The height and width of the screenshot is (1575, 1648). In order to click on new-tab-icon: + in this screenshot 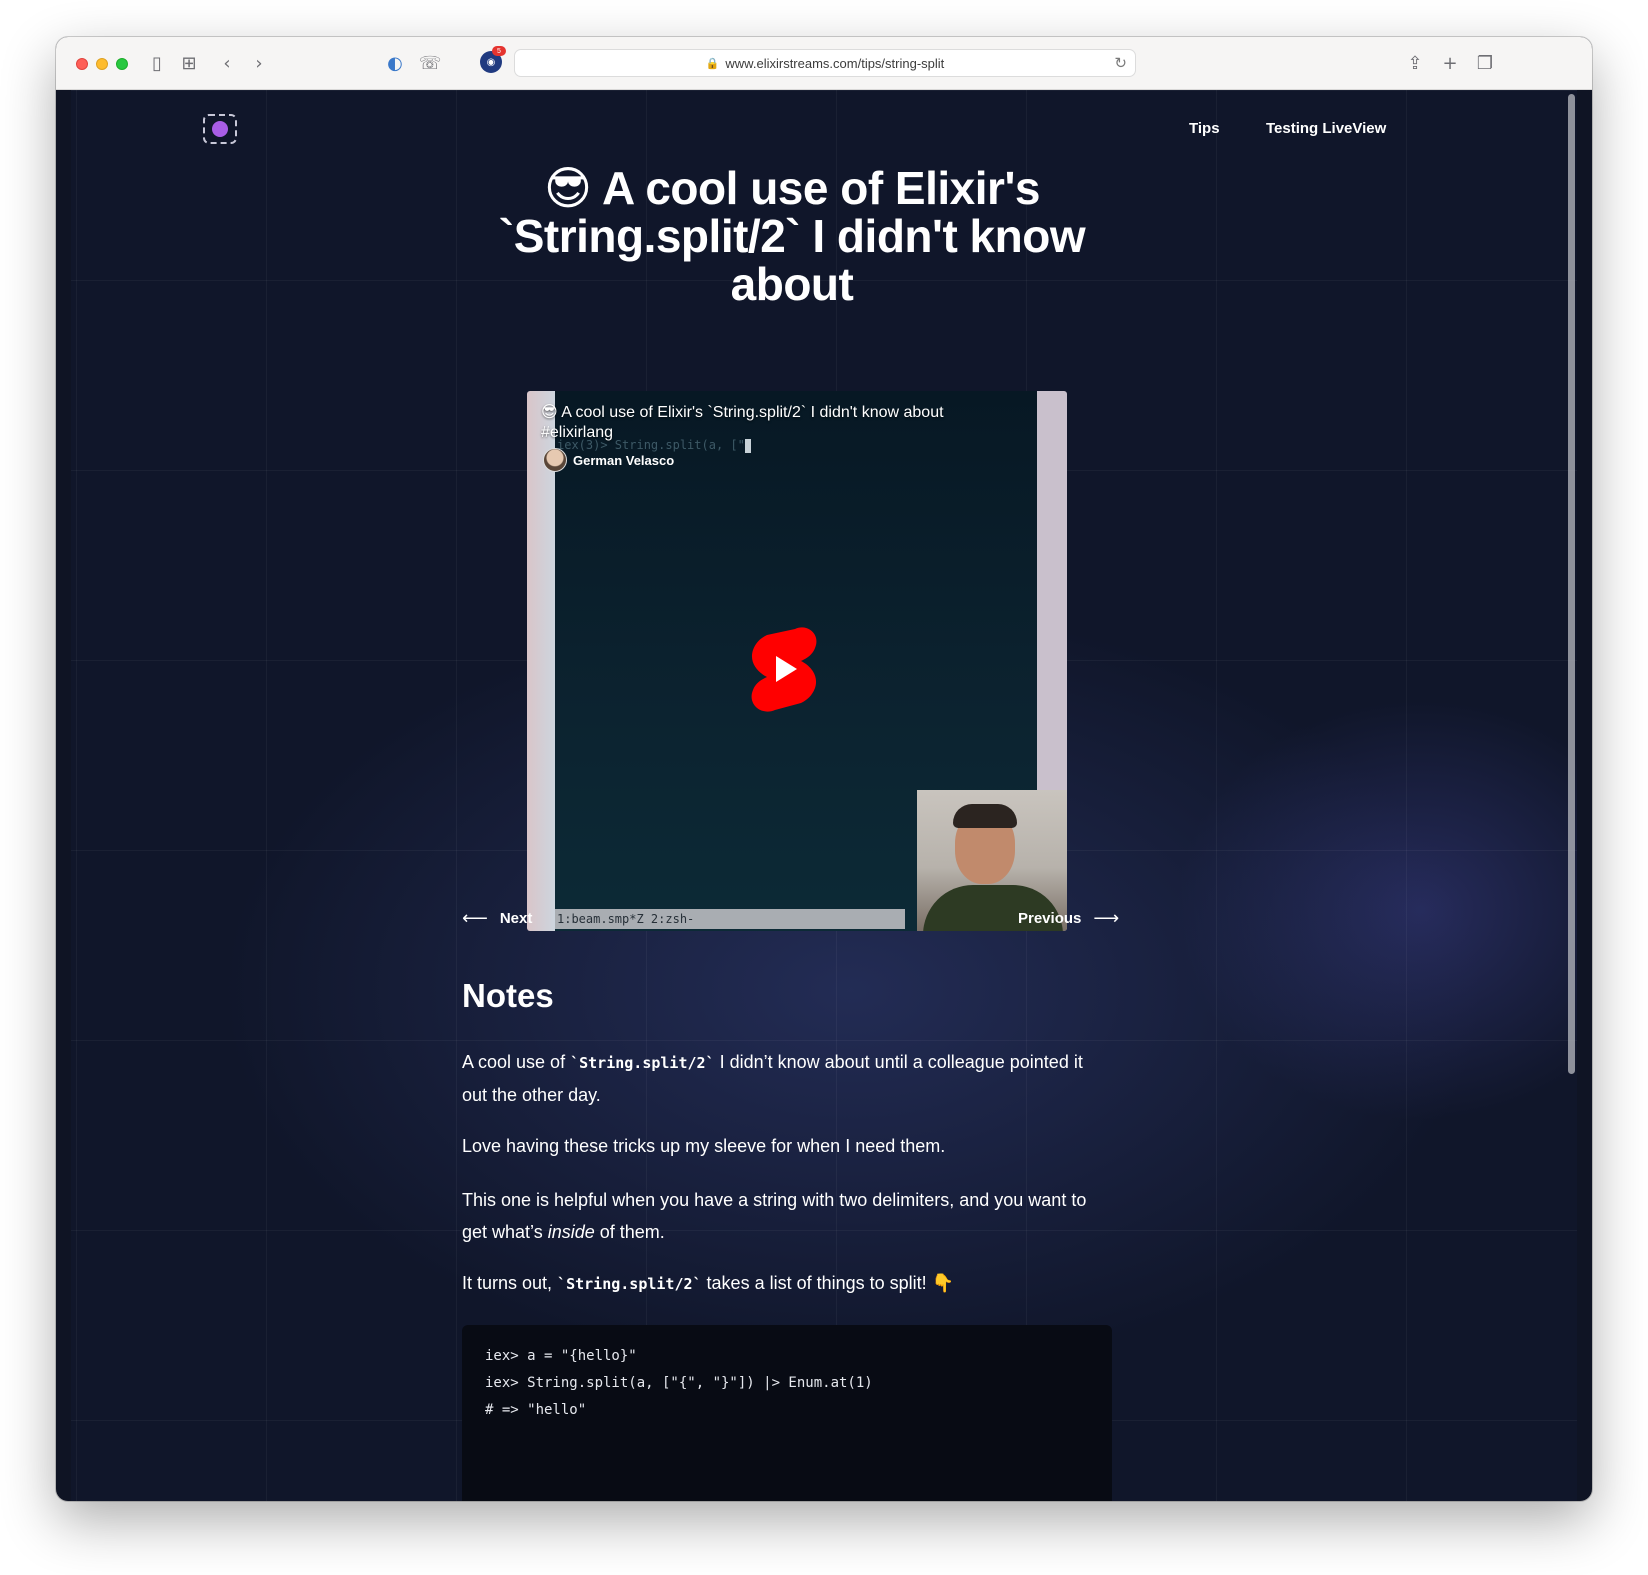, I will do `click(1450, 63)`.